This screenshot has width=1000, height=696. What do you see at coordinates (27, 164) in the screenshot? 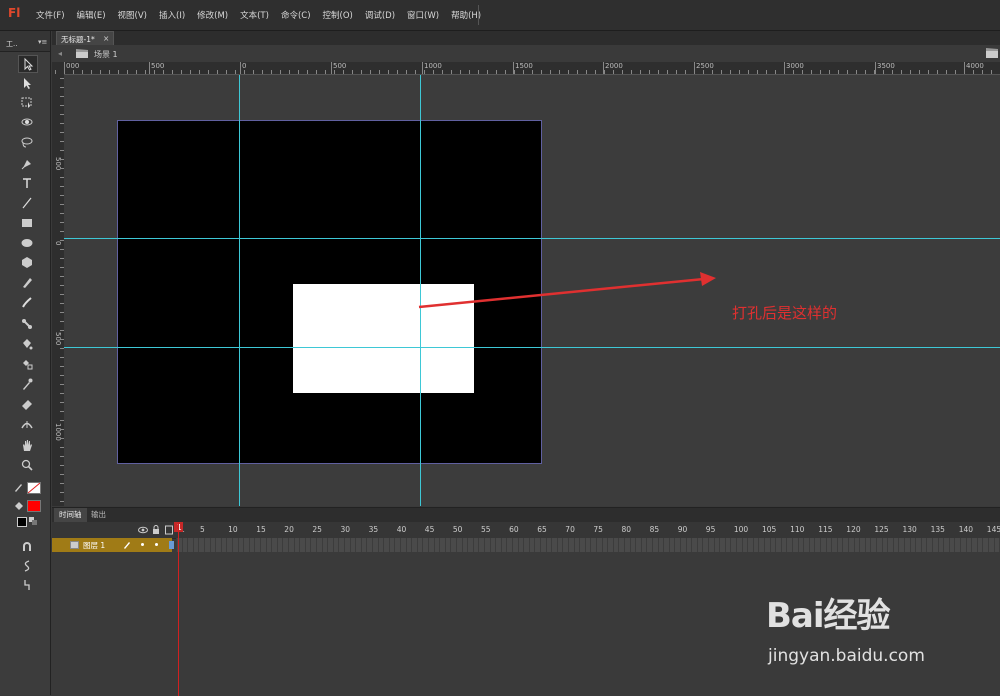
I see `pen-tool` at bounding box center [27, 164].